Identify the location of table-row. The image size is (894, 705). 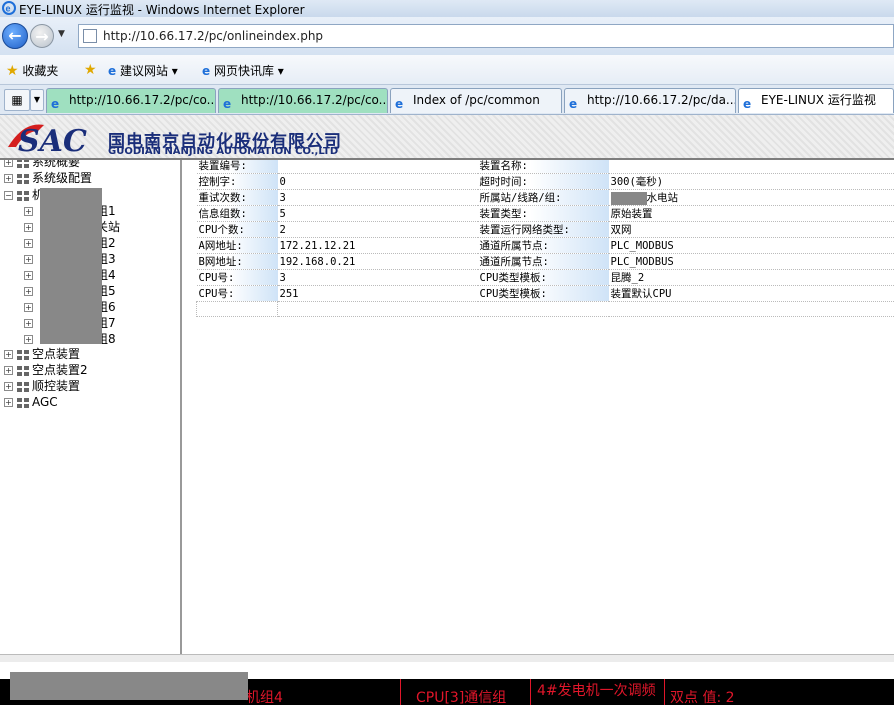
(545, 309).